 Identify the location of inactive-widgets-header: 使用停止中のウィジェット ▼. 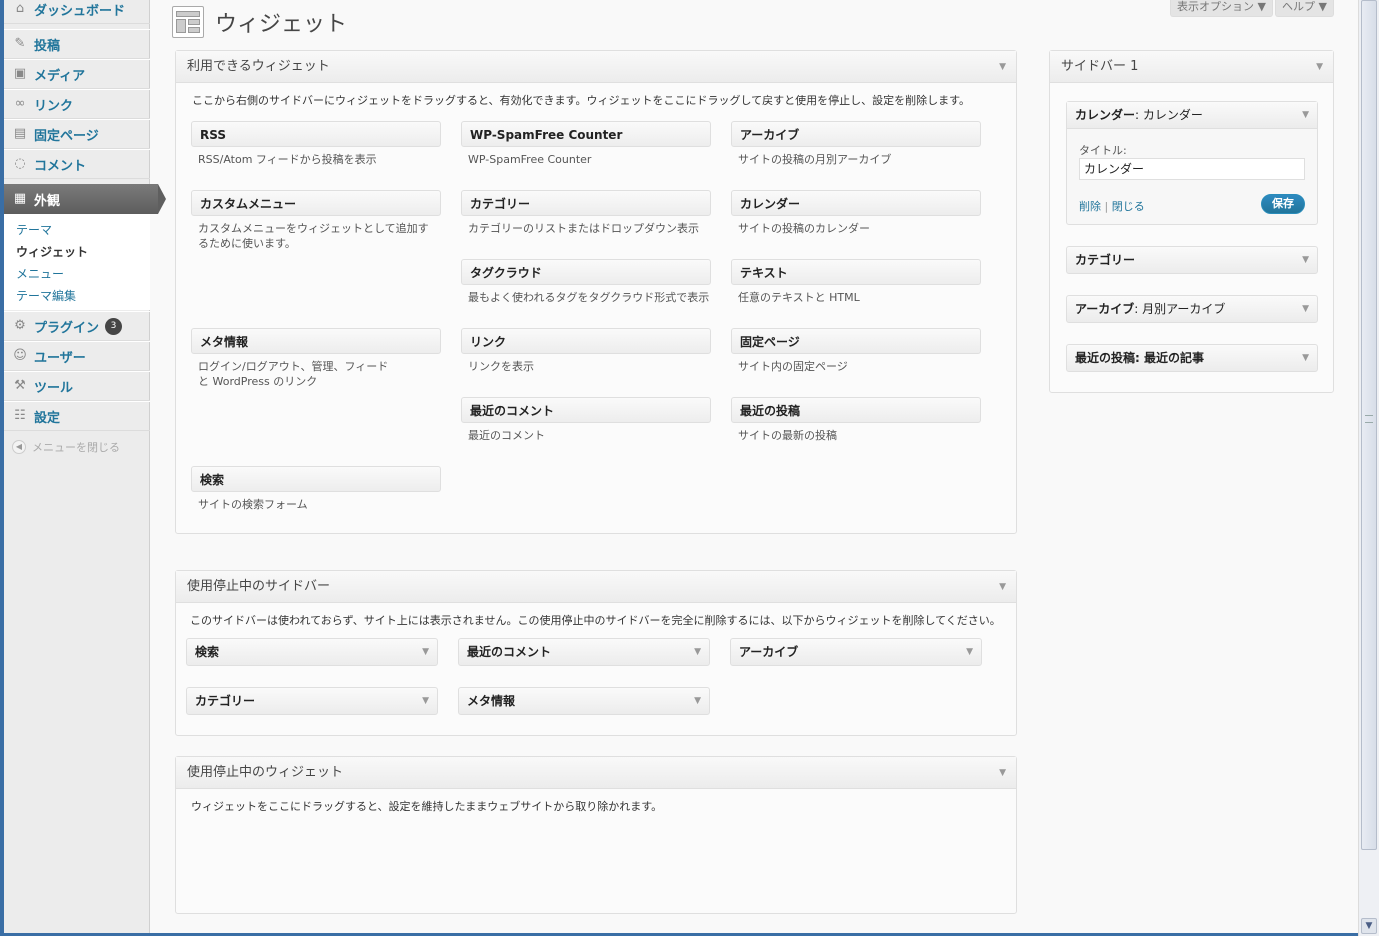
(596, 773).